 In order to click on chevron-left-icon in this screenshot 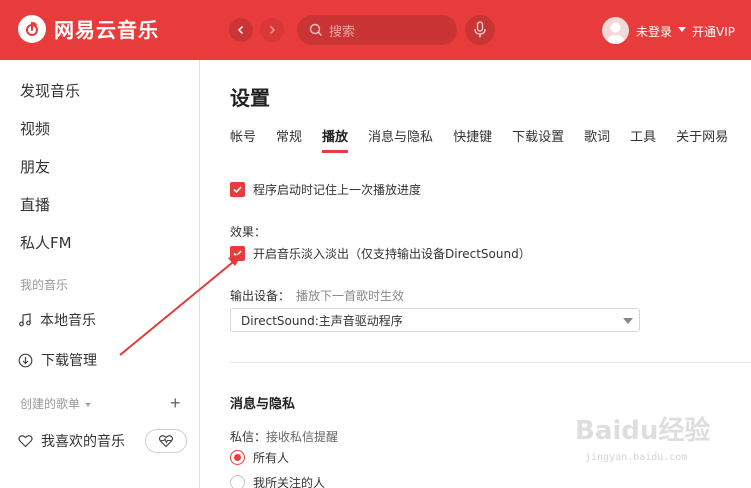, I will do `click(240, 30)`.